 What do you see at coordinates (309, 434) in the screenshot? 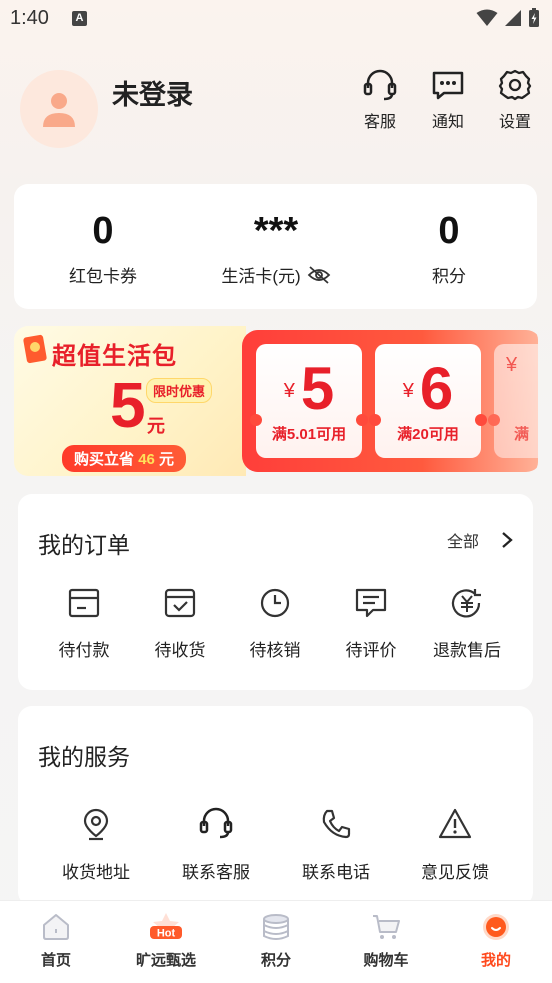
I see `coupon-condition: 满5.01可用` at bounding box center [309, 434].